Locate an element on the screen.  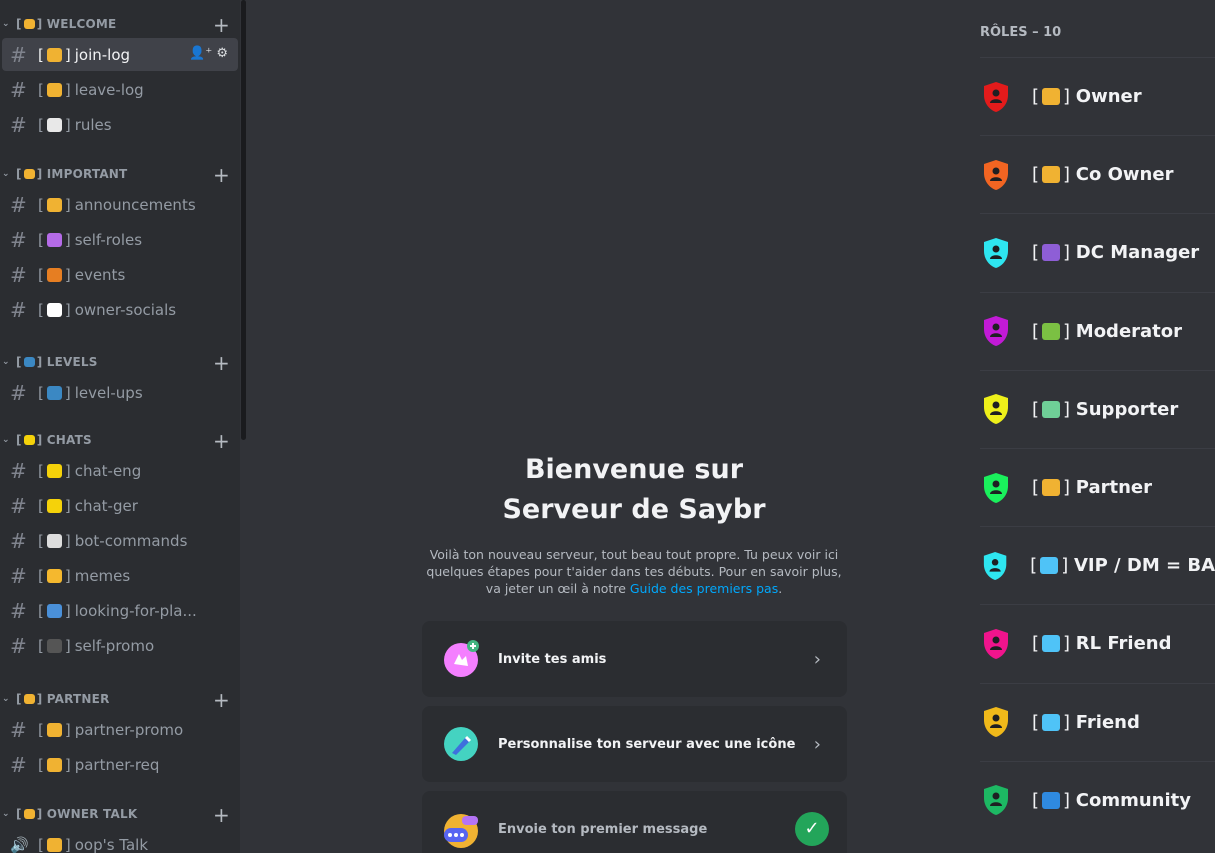
category-header: ⌄ [] OWNER TALK + is located at coordinates (120, 814).